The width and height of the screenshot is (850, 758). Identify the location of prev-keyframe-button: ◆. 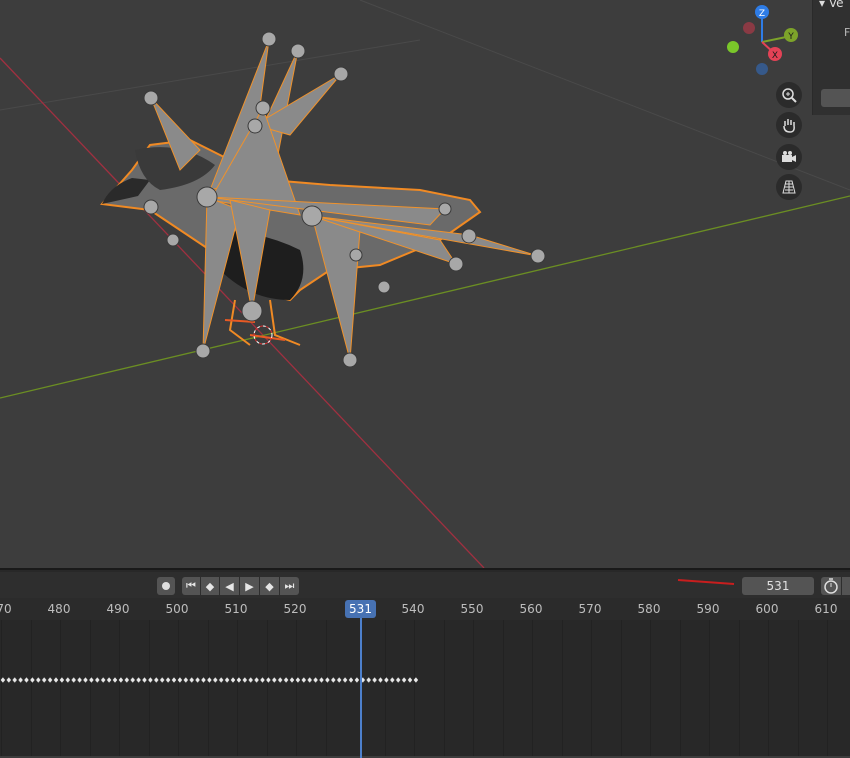
(210, 586).